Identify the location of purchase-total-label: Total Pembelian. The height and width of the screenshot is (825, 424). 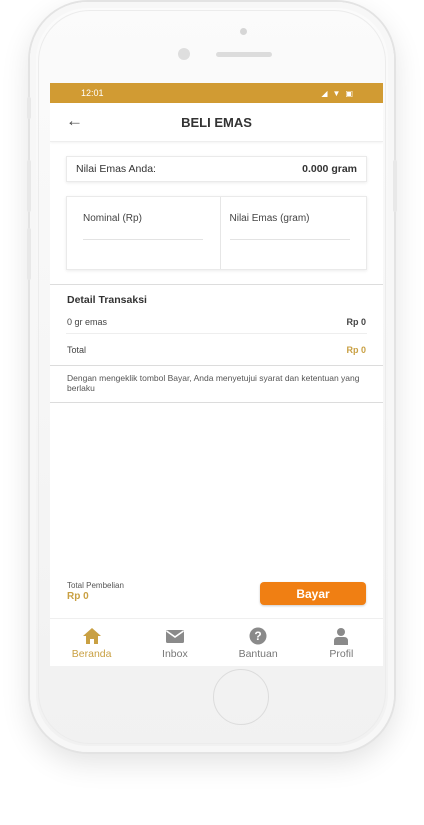
(95, 585).